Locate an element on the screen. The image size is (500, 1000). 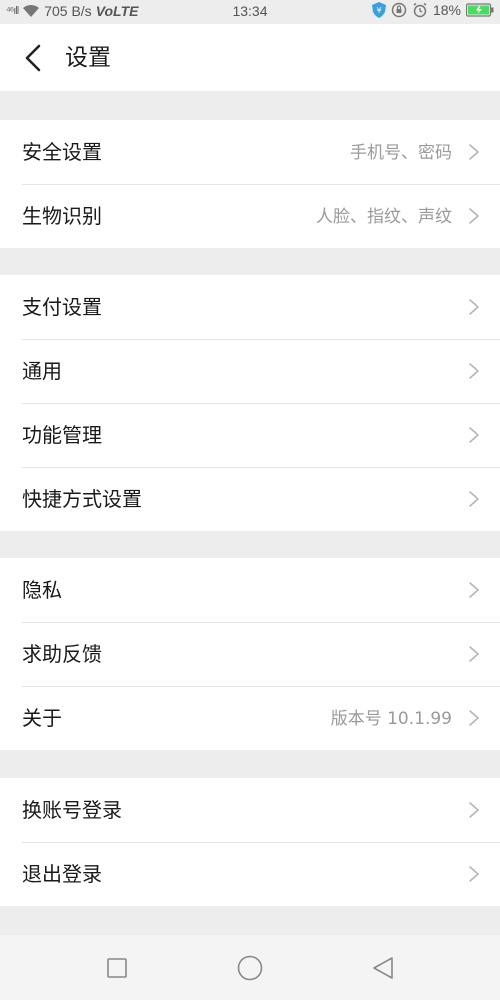
settings-item-feedback: 求助反馈 is located at coordinates (250, 654).